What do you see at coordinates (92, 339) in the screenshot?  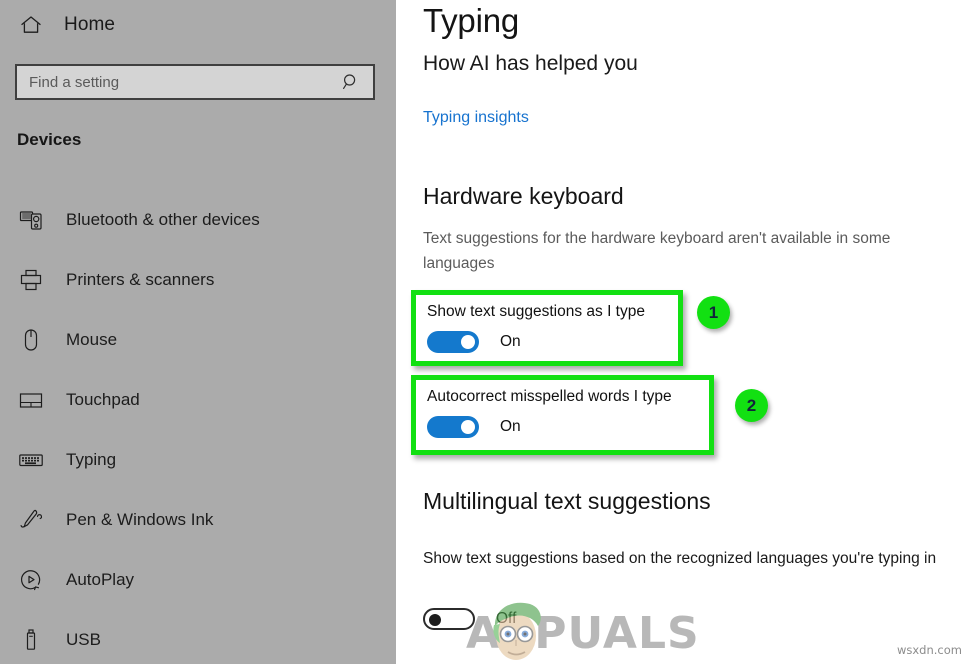 I see `sidebar-item-label: Mouse` at bounding box center [92, 339].